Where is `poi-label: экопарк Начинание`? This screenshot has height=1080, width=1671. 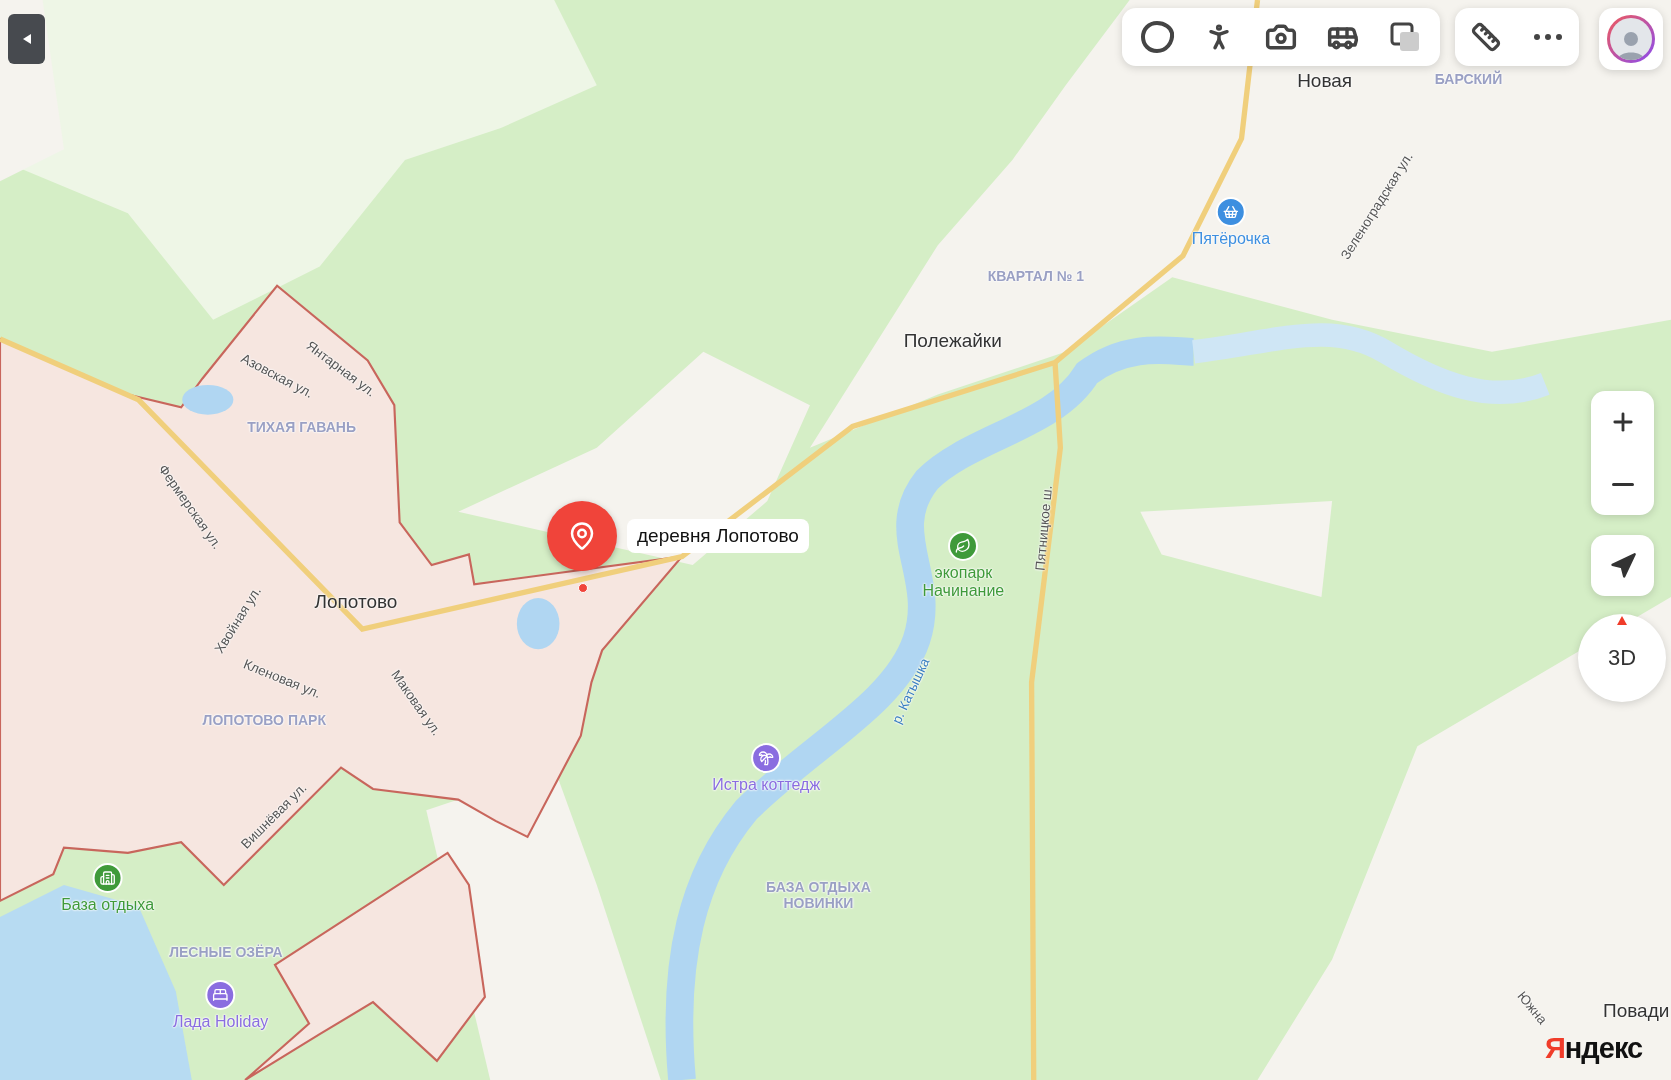
poi-label: экопарк Начинание is located at coordinates (963, 582).